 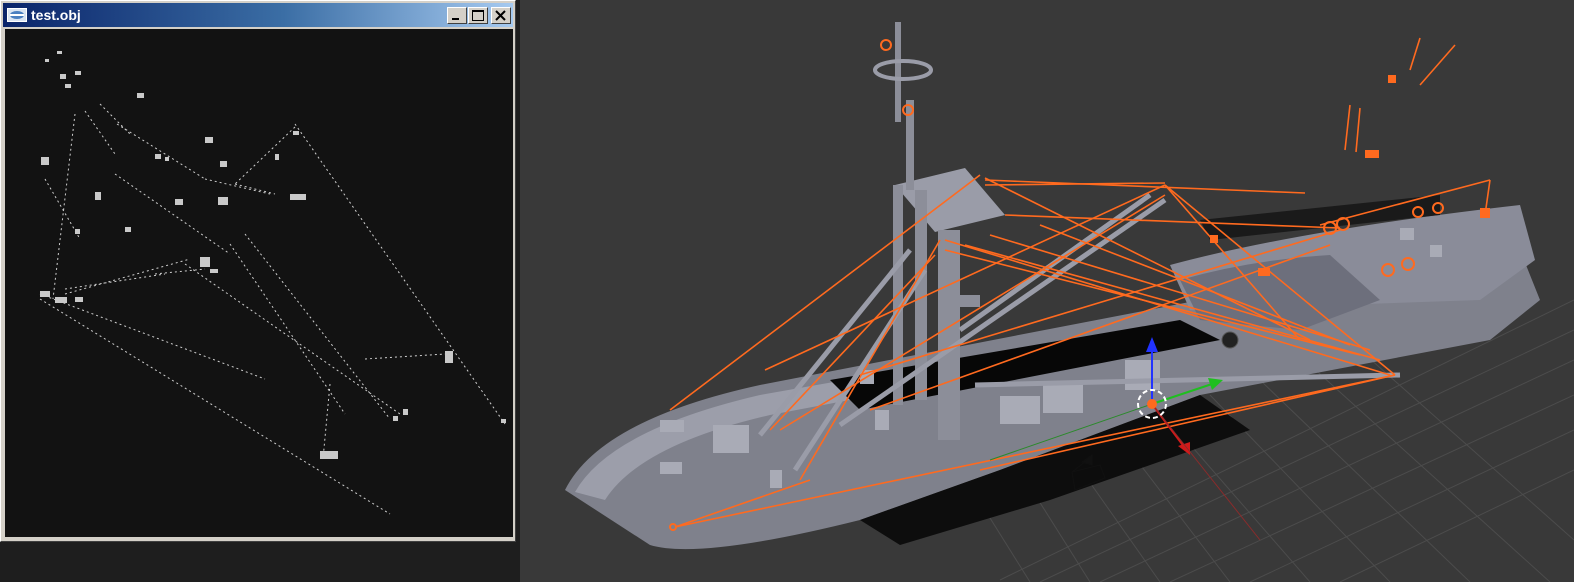 What do you see at coordinates (1230, 340) in the screenshot?
I see `lamp-icon` at bounding box center [1230, 340].